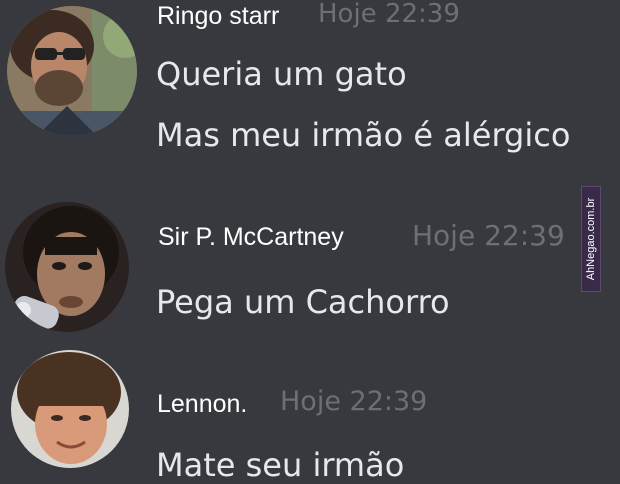 This screenshot has height=484, width=620. What do you see at coordinates (202, 404) in the screenshot?
I see `author-name: Lennon.` at bounding box center [202, 404].